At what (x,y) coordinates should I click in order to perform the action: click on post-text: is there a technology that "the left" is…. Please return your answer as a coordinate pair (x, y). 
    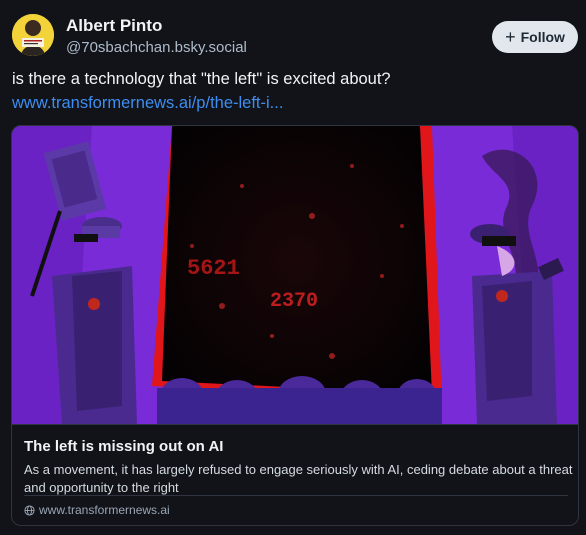
    Looking at the image, I should click on (201, 79).